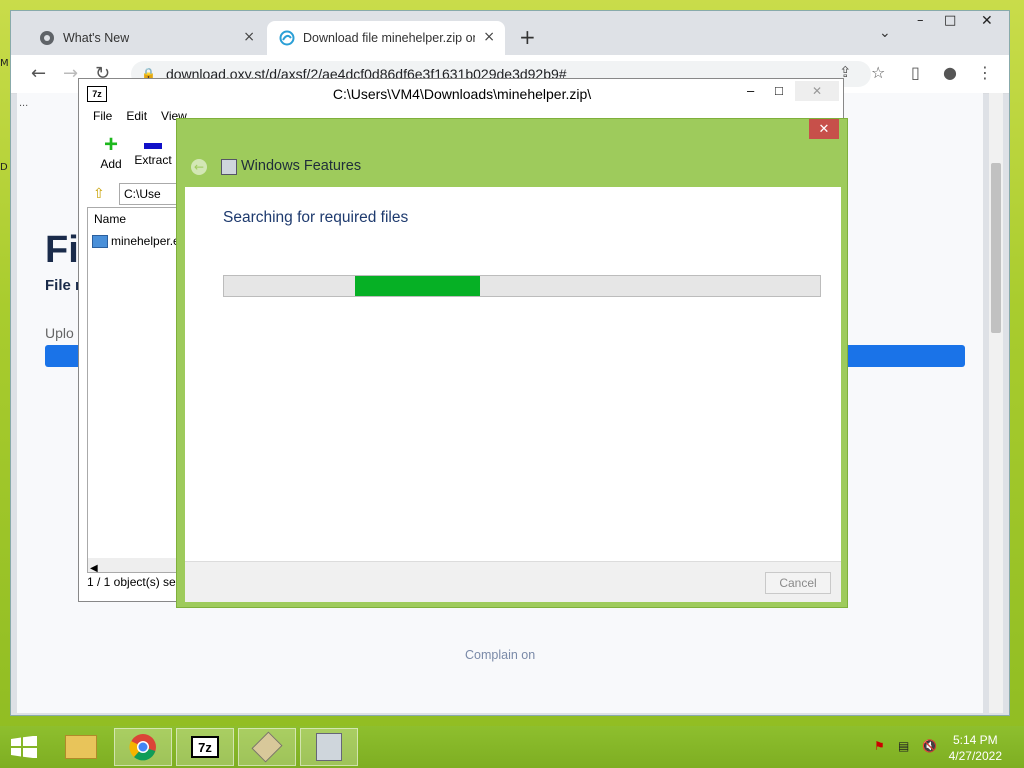  Describe the element at coordinates (100, 241) in the screenshot. I see `exe-file-icon` at that location.